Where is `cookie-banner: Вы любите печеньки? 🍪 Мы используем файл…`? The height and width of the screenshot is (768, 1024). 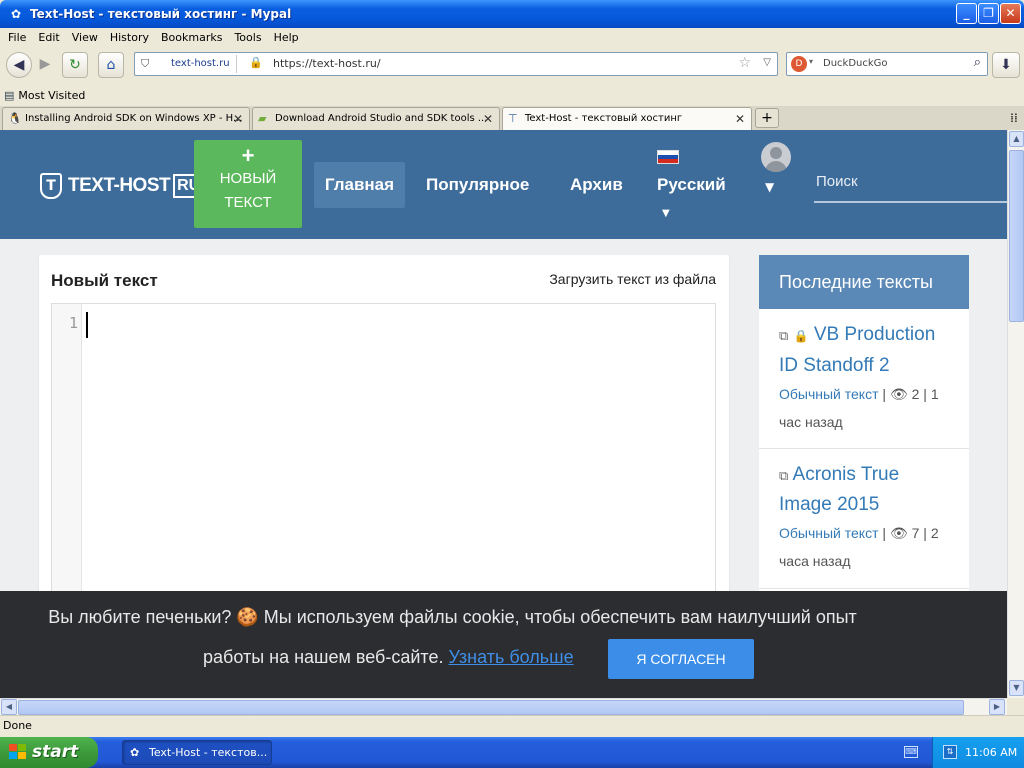
cookie-banner: Вы любите печеньки? 🍪 Мы используем файл… is located at coordinates (503, 644).